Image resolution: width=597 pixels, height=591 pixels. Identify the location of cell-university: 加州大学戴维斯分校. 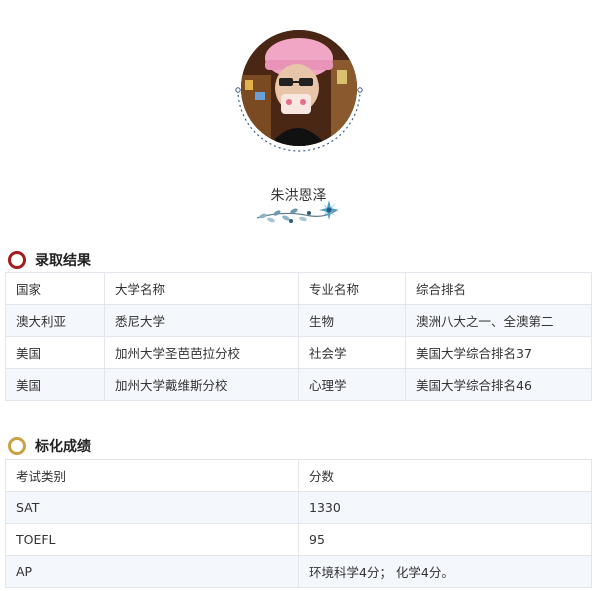
(201, 384).